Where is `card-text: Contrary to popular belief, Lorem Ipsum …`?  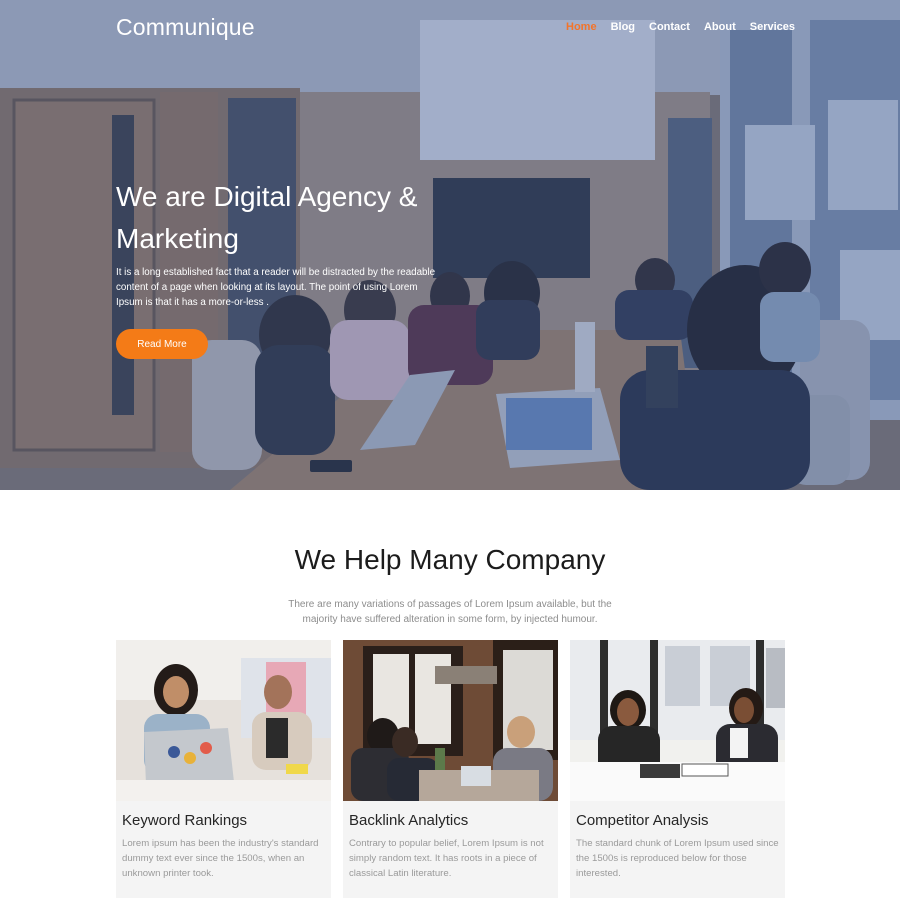 card-text: Contrary to popular belief, Lorem Ipsum … is located at coordinates (446, 858).